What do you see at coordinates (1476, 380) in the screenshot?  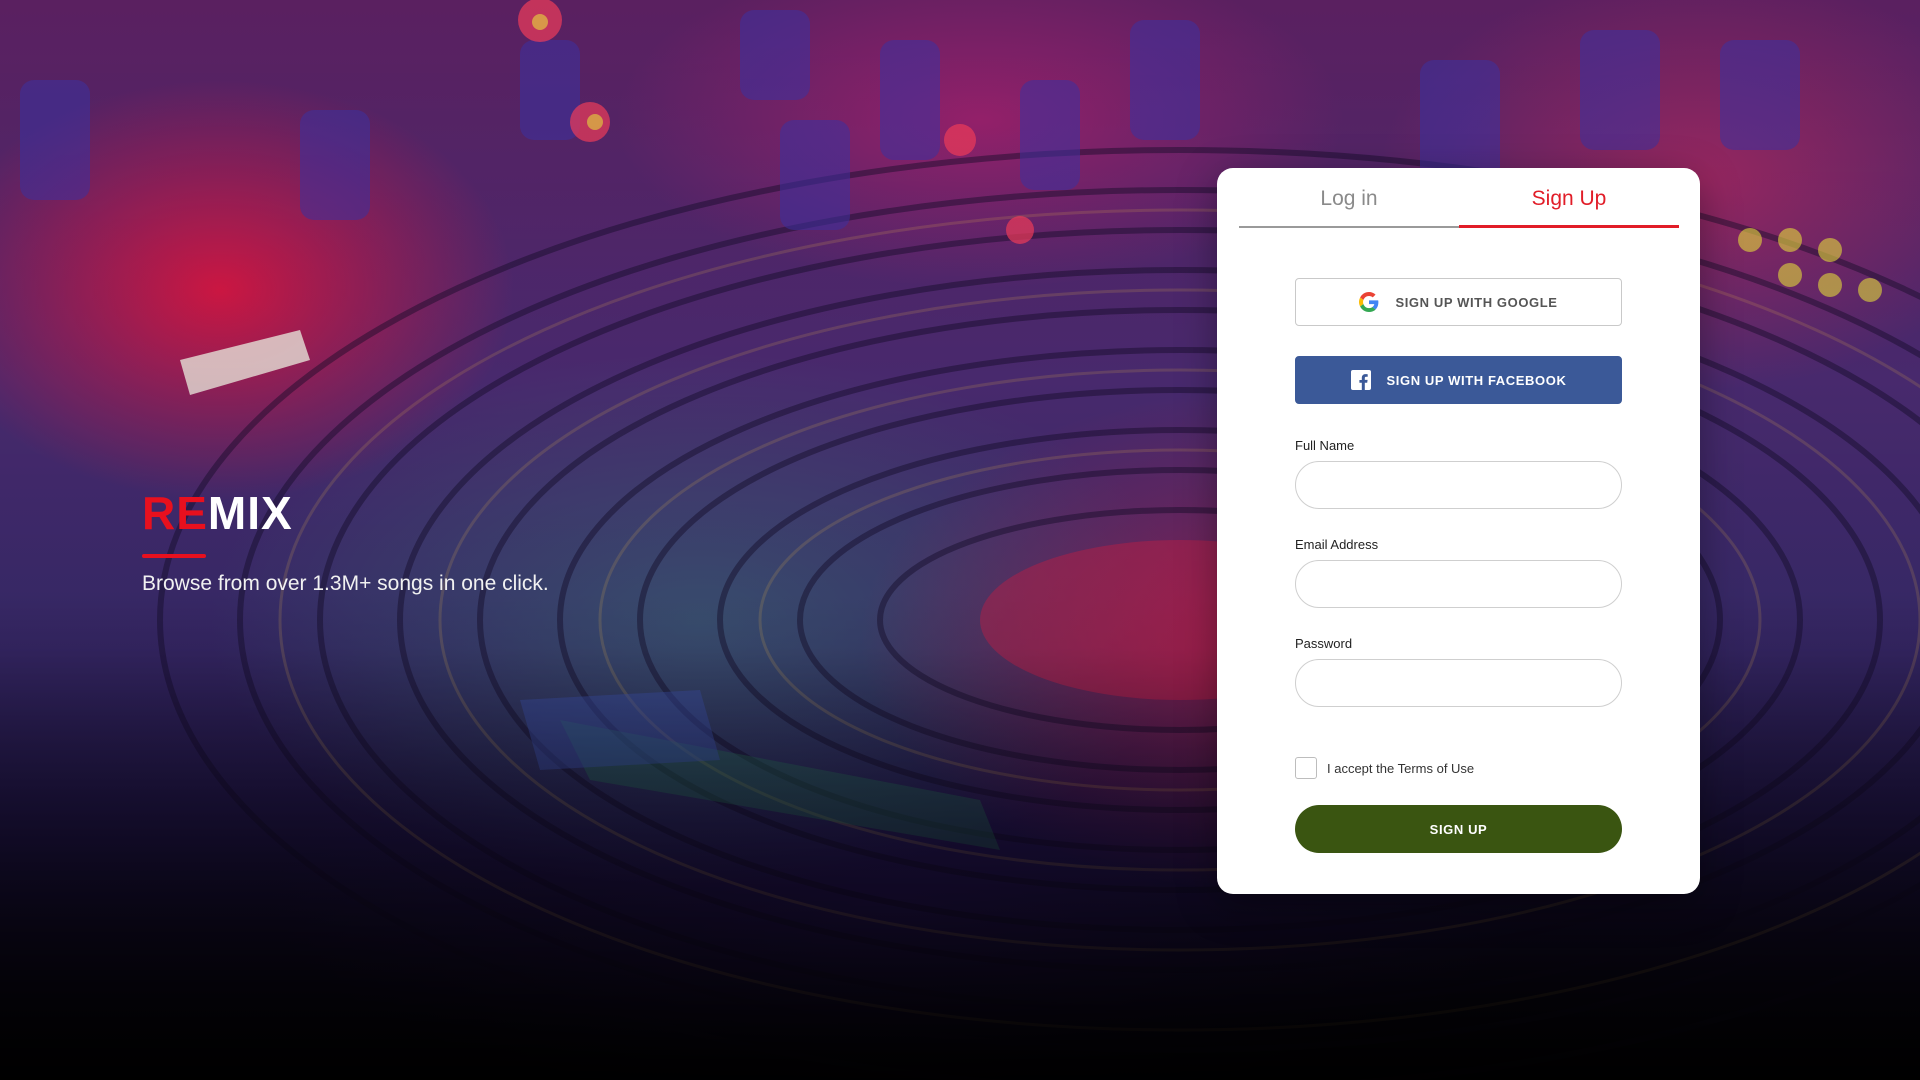 I see `facebook-signup-label: SIGN UP WITH FACEBOOK` at bounding box center [1476, 380].